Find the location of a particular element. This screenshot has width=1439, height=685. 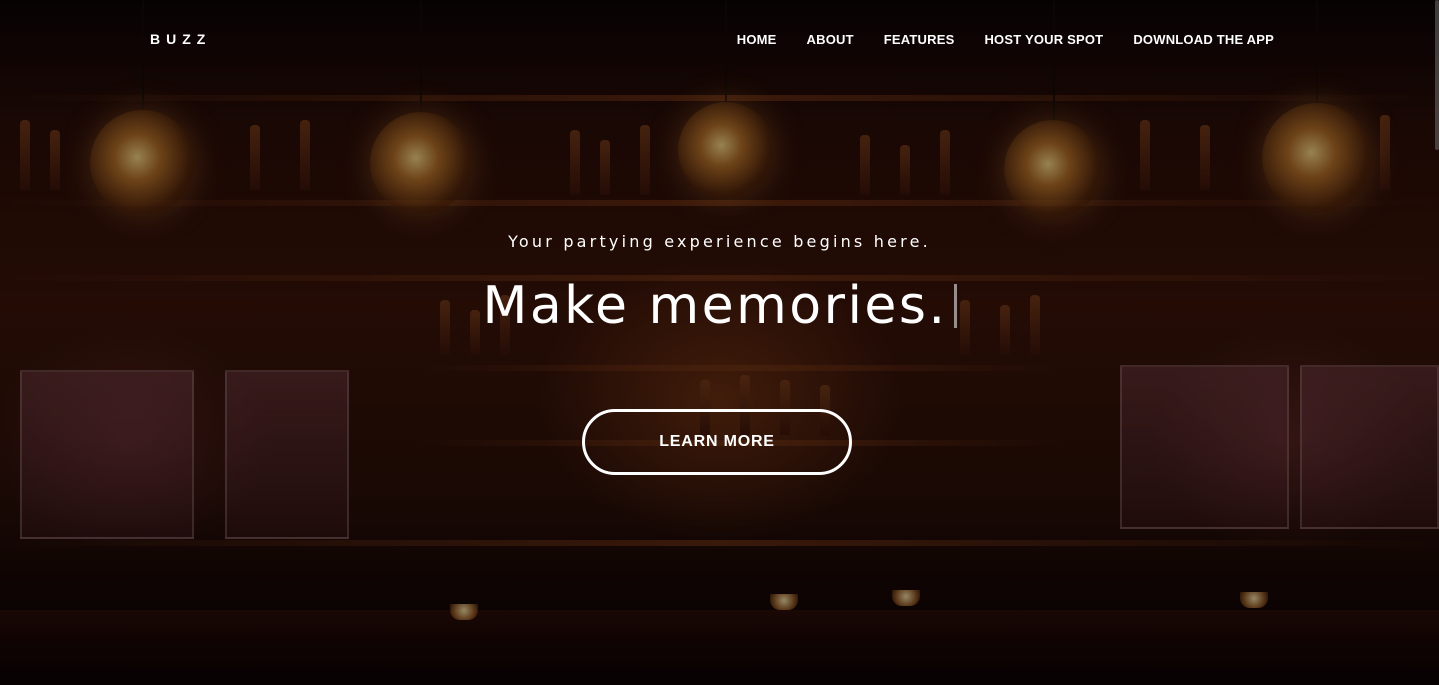

hero-headline-wrapper: Make memories. is located at coordinates (719, 306).